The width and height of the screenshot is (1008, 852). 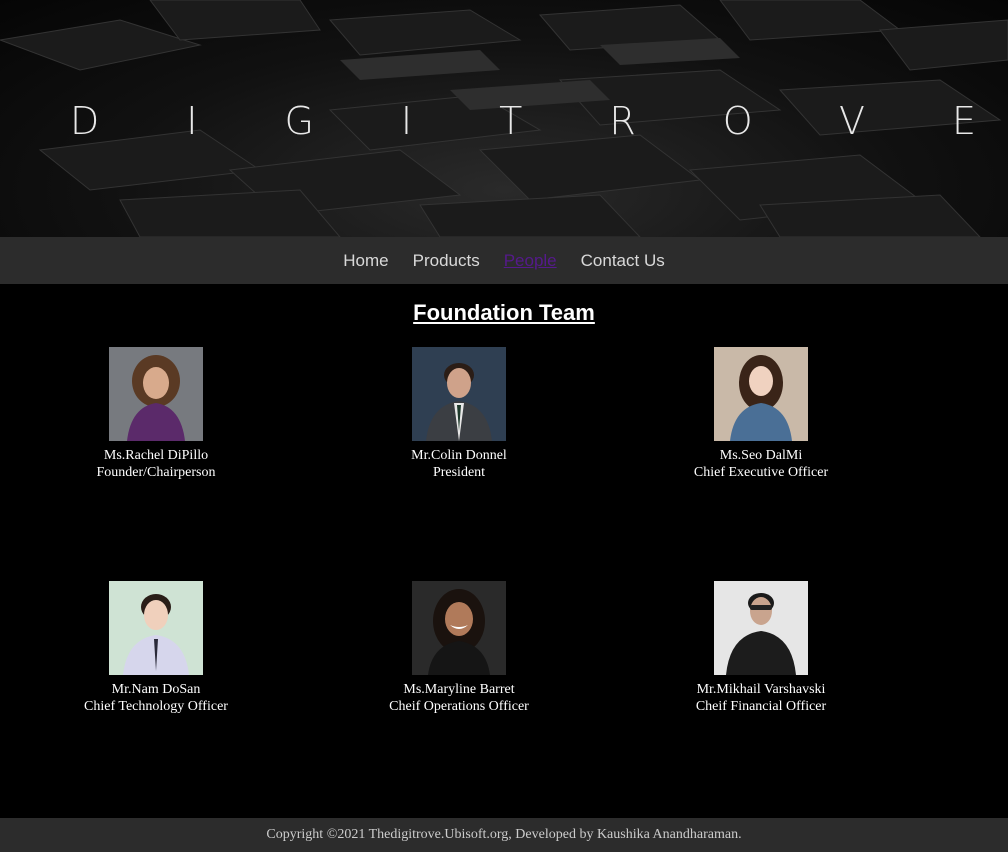 I want to click on team-member: Mr.Colin Donnel President, so click(x=459, y=414).